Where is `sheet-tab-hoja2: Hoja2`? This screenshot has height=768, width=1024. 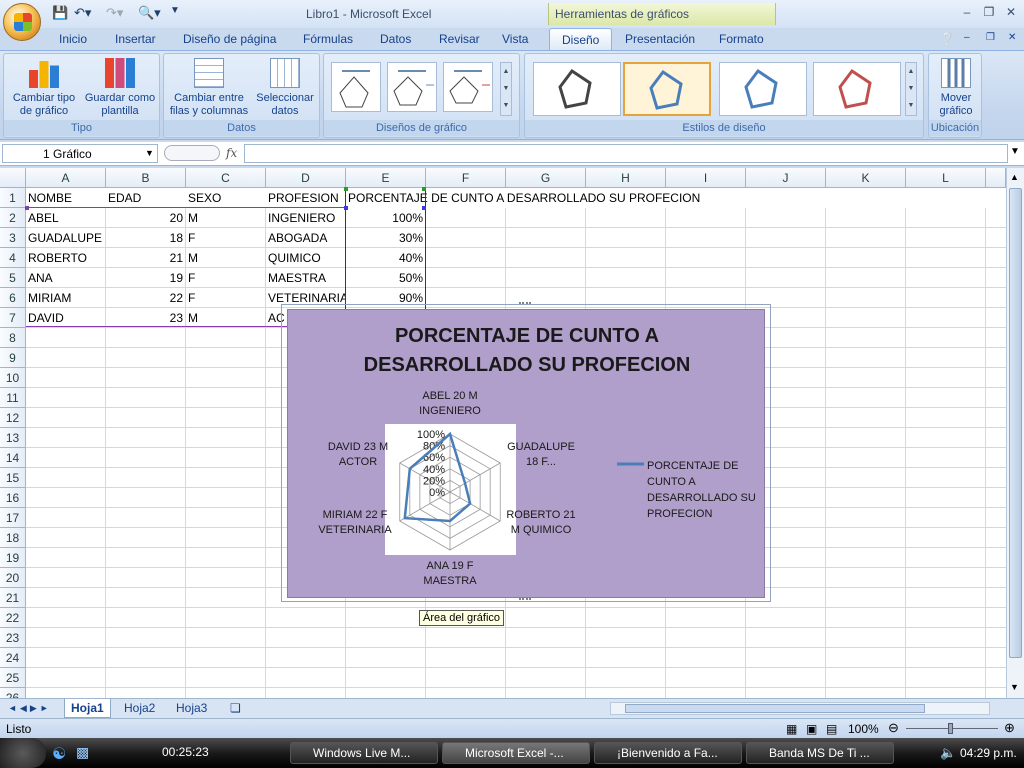 sheet-tab-hoja2: Hoja2 is located at coordinates (139, 708).